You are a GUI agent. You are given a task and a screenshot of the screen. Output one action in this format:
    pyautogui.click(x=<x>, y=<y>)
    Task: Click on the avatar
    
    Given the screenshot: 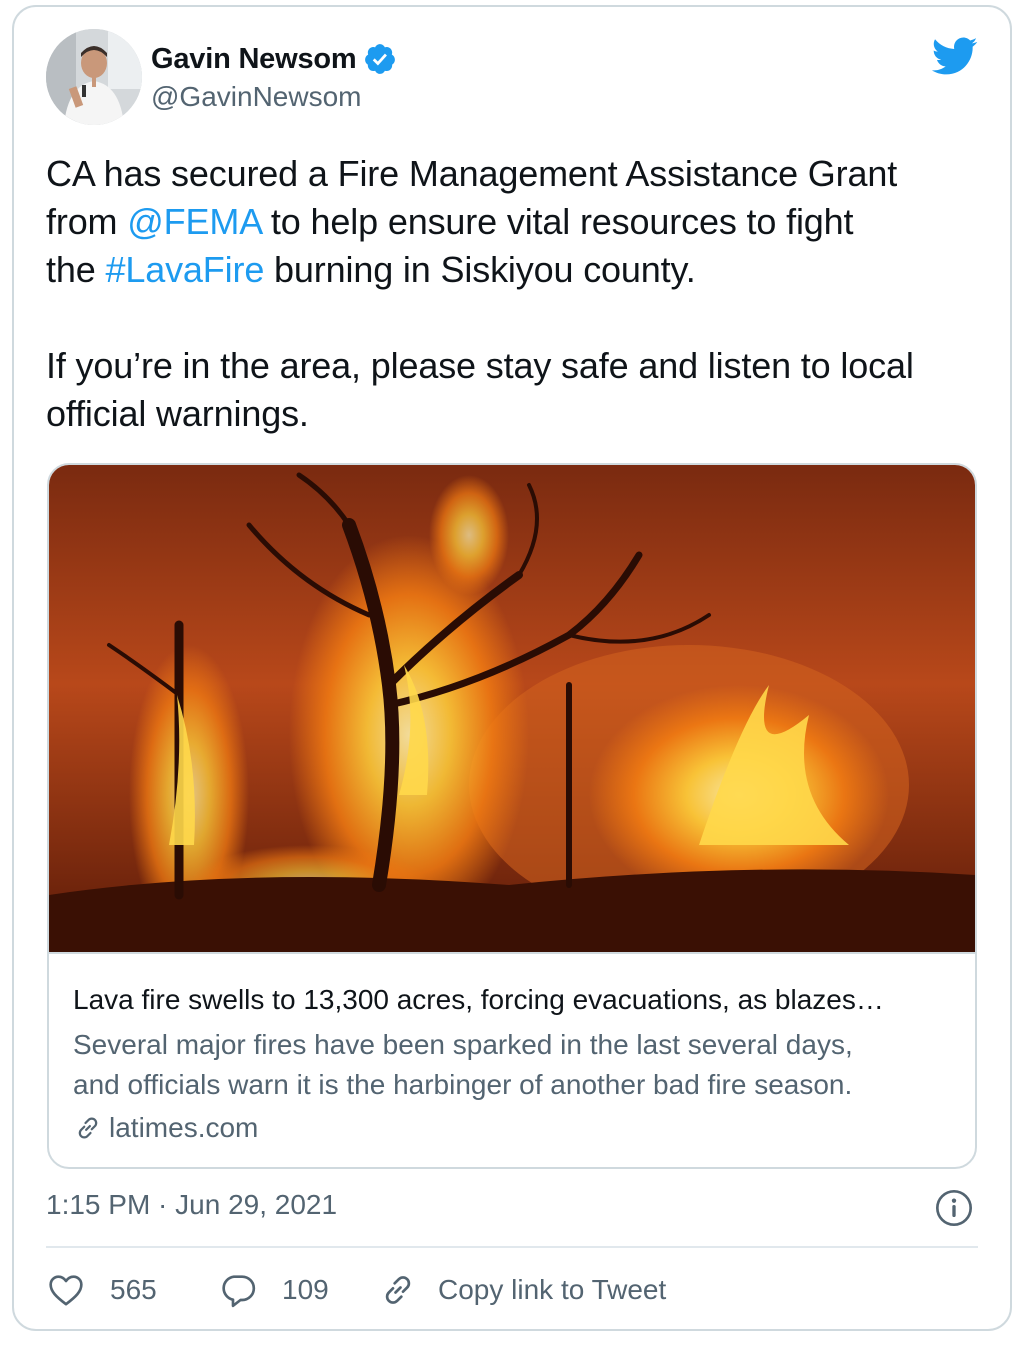 What is the action you would take?
    pyautogui.click(x=94, y=77)
    